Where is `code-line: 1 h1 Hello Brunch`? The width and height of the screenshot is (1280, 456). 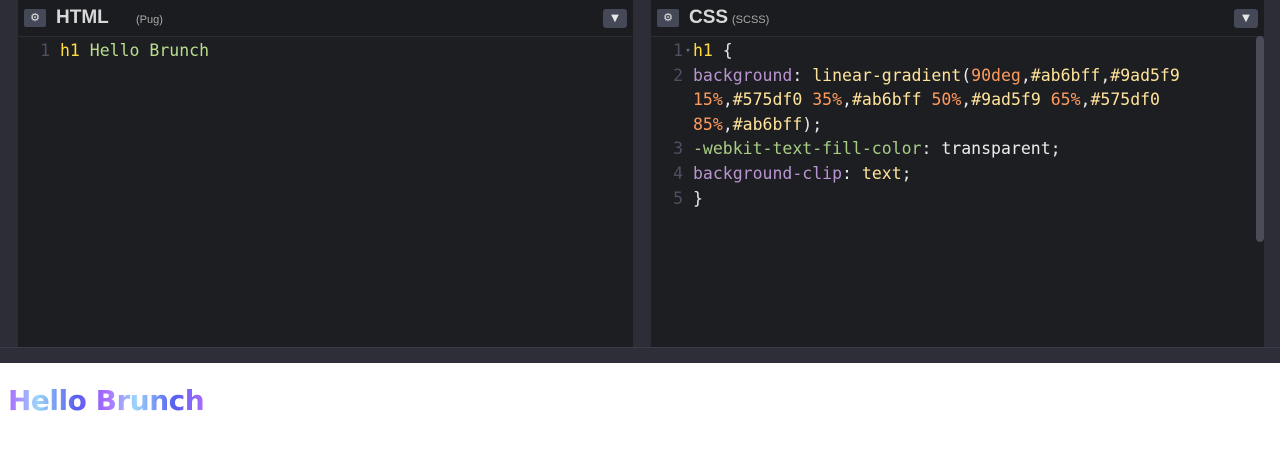 code-line: 1 h1 Hello Brunch is located at coordinates (325, 51).